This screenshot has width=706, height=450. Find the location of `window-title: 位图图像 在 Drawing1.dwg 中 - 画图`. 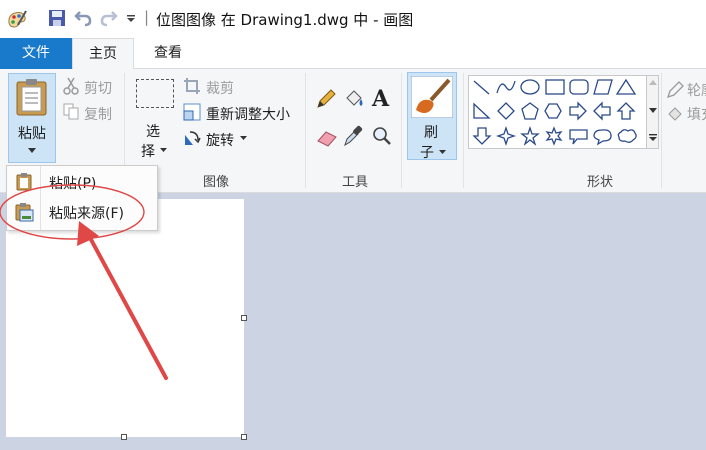

window-title: 位图图像 在 Drawing1.dwg 中 - 画图 is located at coordinates (285, 20).